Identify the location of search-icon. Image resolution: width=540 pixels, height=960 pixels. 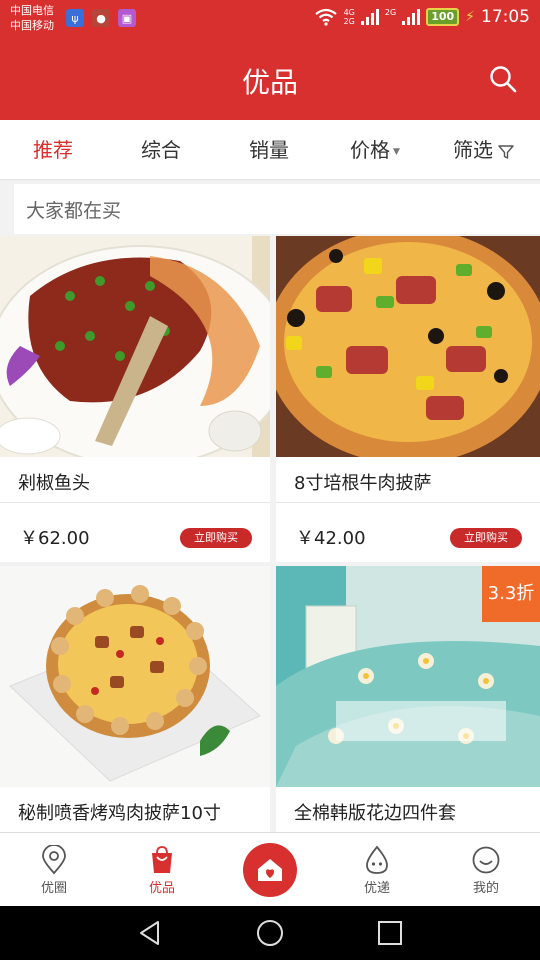
(503, 79).